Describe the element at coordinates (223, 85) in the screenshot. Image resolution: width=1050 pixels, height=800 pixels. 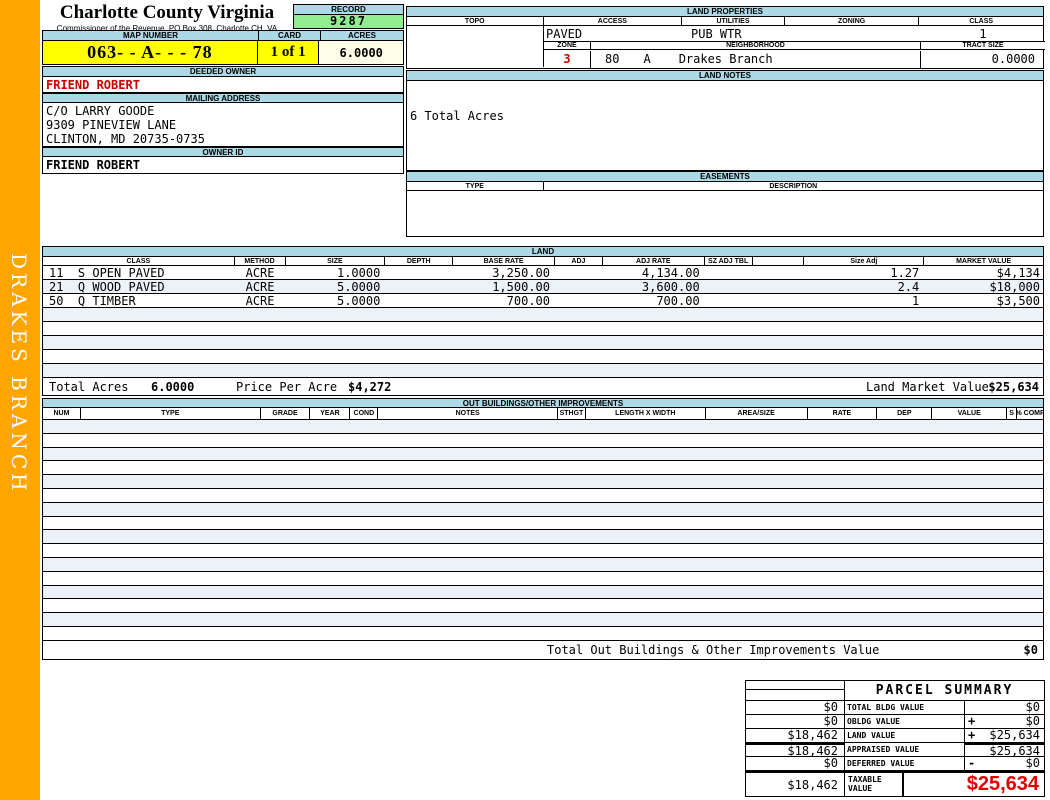
I see `deeded-owner-value: FRIEND ROBERT` at that location.